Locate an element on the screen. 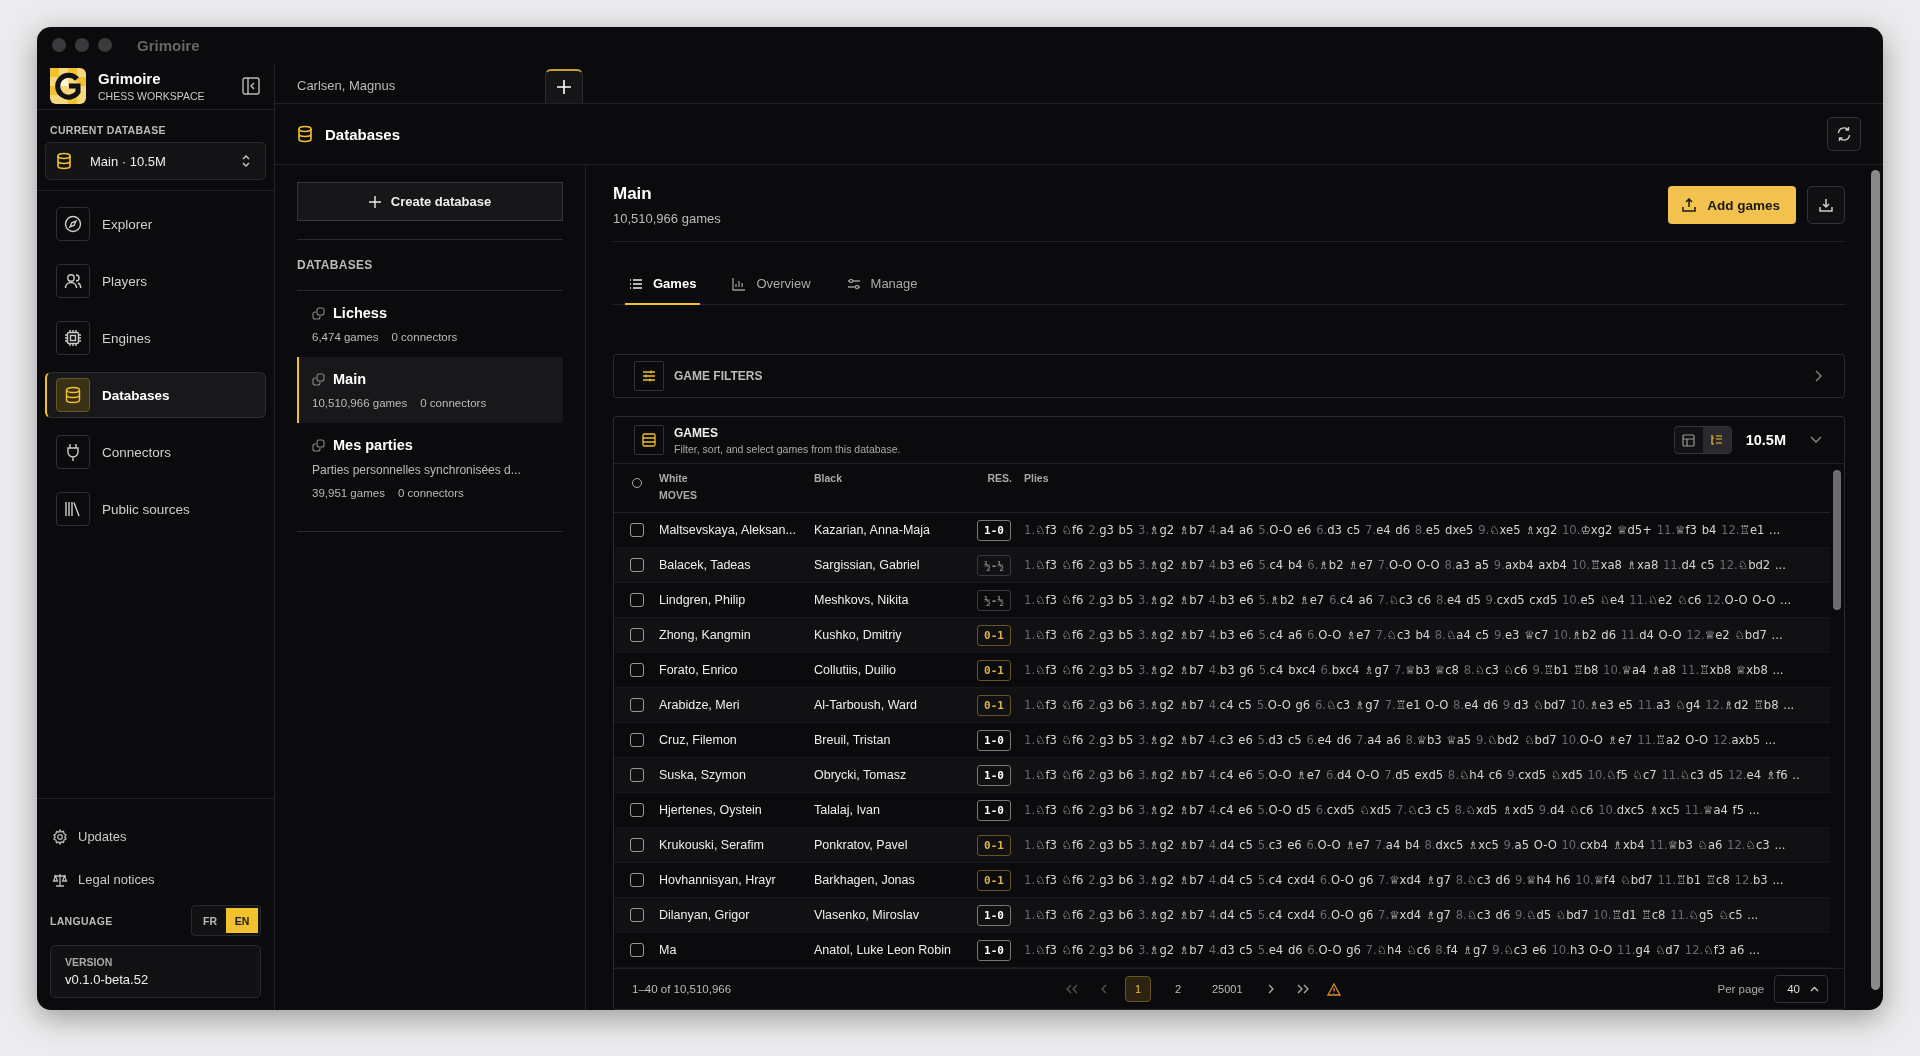  nav-item: Public sources is located at coordinates (155, 509).